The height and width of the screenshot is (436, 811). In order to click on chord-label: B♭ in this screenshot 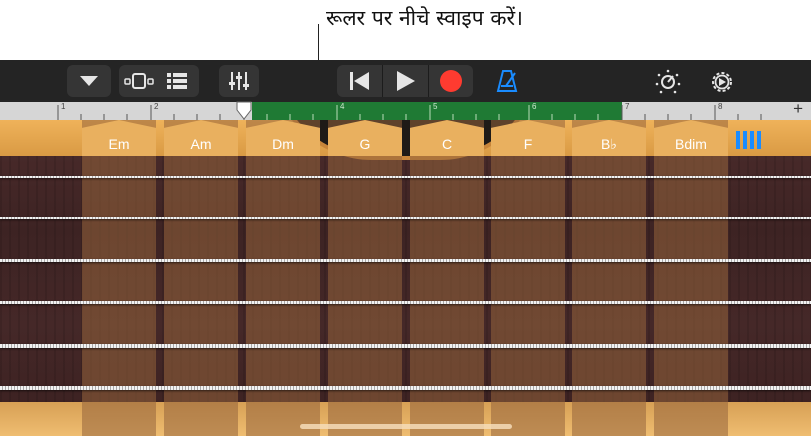, I will do `click(609, 144)`.